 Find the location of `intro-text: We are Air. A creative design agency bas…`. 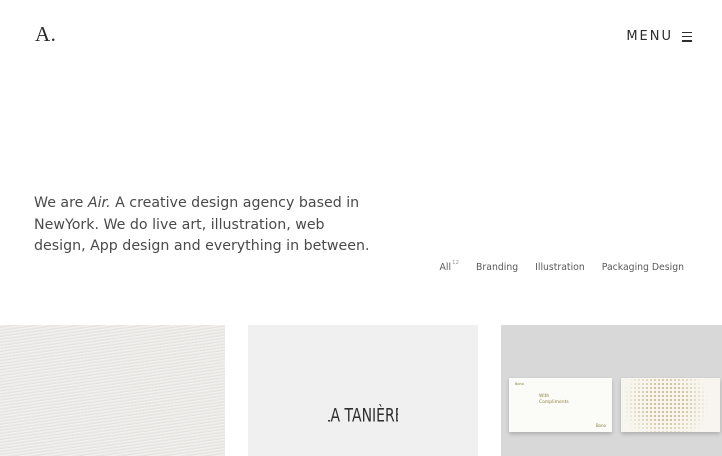

intro-text: We are Air. A creative design agency bas… is located at coordinates (206, 225).